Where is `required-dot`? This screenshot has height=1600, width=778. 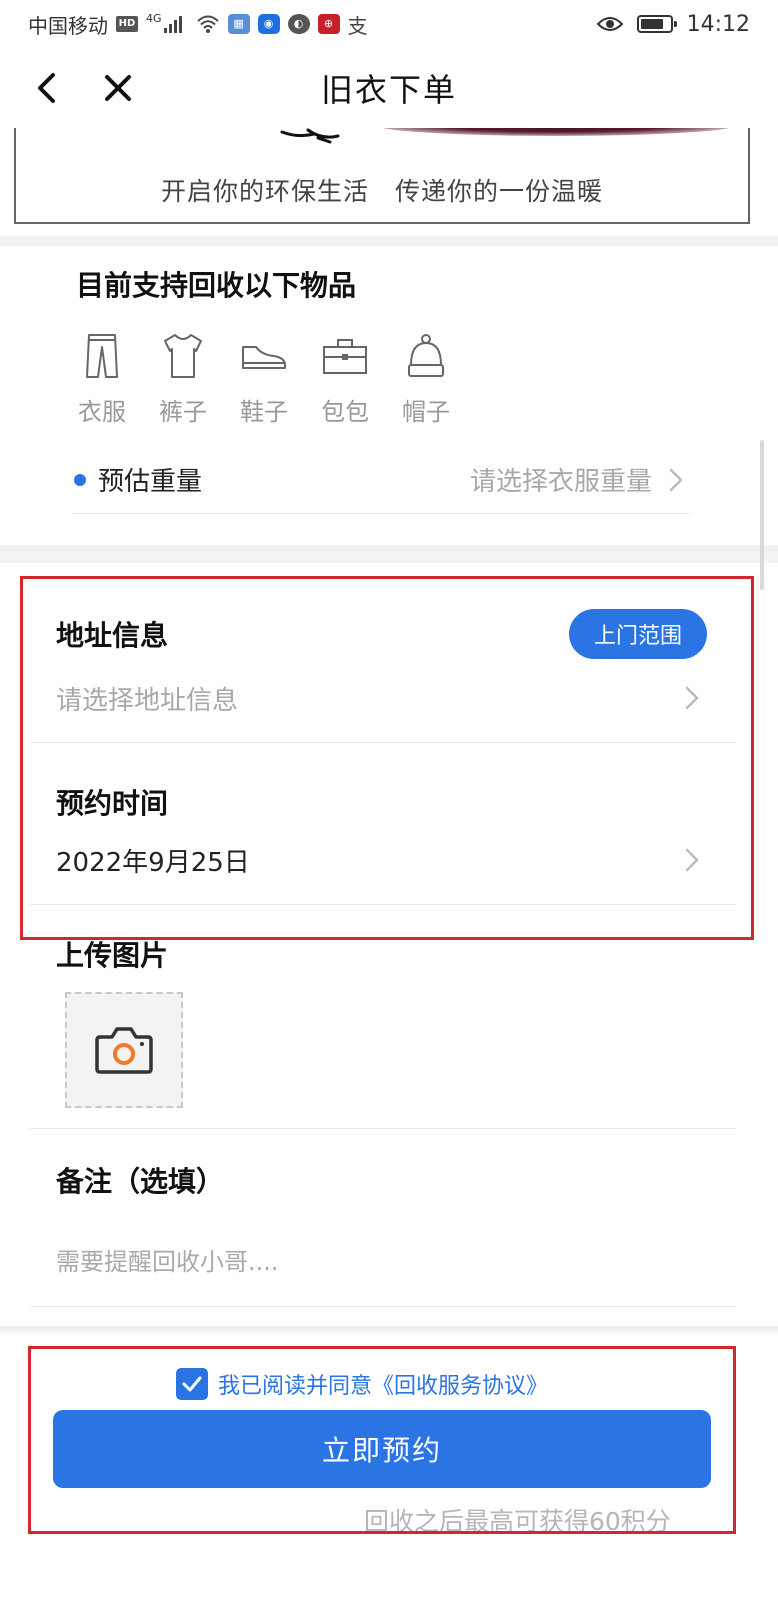
required-dot is located at coordinates (80, 479).